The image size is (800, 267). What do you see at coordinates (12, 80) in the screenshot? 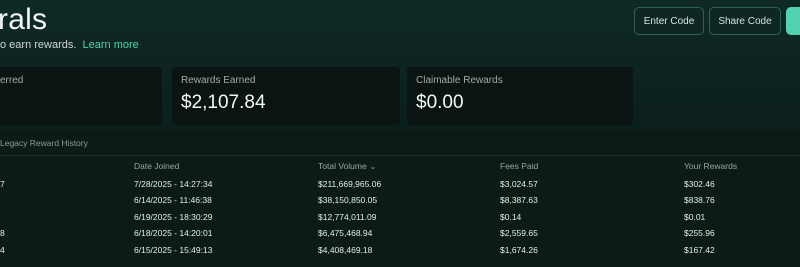
I see `stat-label: erred` at bounding box center [12, 80].